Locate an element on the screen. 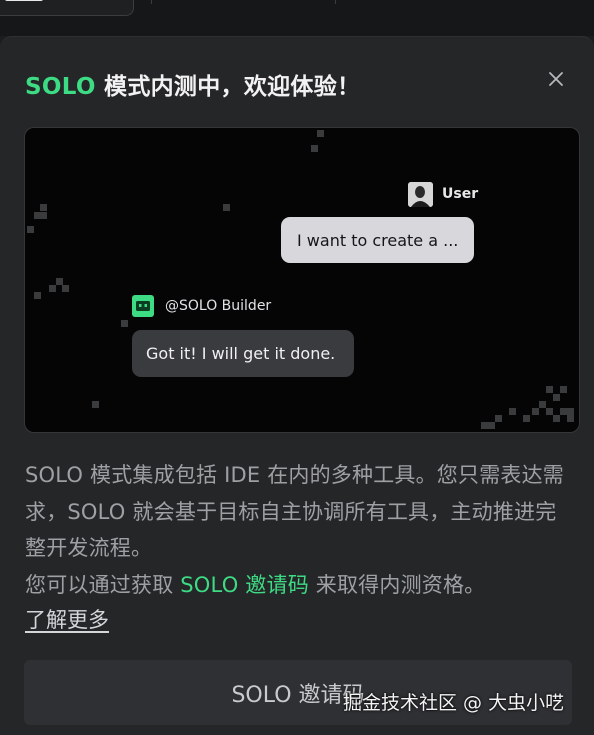  modal-title: SOLO 模式内测中，欢迎体验！ is located at coordinates (193, 87).